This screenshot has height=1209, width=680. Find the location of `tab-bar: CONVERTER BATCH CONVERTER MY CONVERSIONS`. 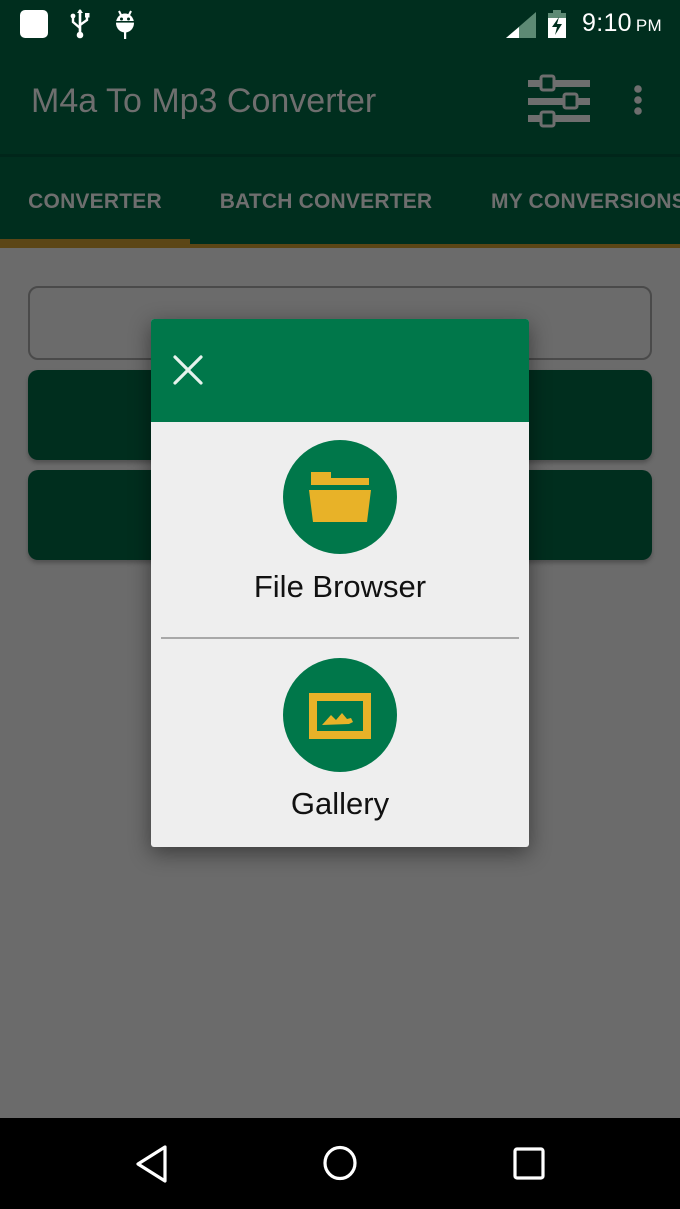

tab-bar: CONVERTER BATCH CONVERTER MY CONVERSIONS is located at coordinates (340, 201).